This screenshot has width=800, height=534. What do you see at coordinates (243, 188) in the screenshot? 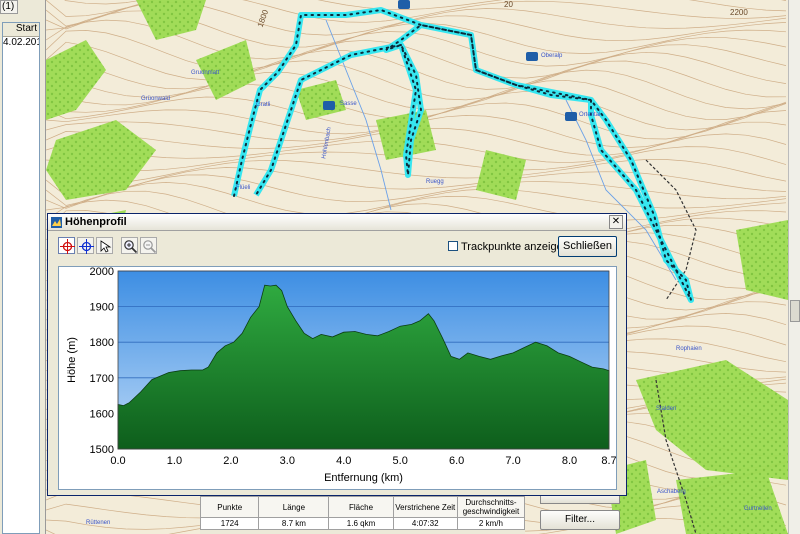
I see `place-label: Flüeli` at bounding box center [243, 188].